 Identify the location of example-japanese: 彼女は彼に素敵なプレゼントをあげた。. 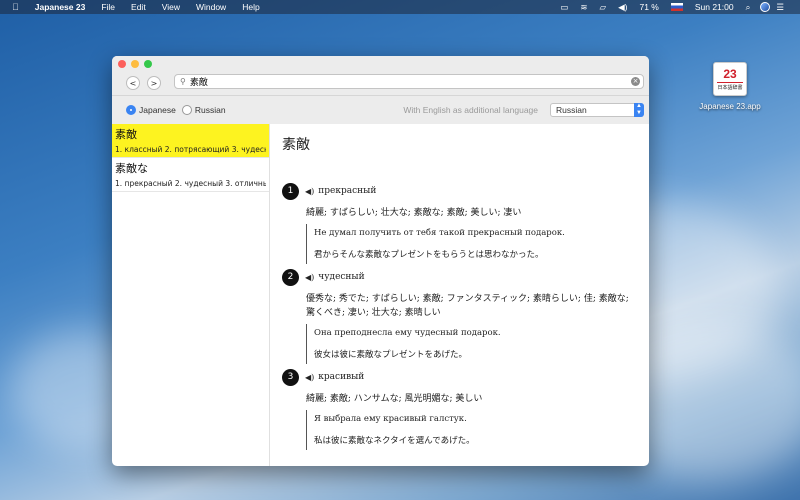
(391, 355).